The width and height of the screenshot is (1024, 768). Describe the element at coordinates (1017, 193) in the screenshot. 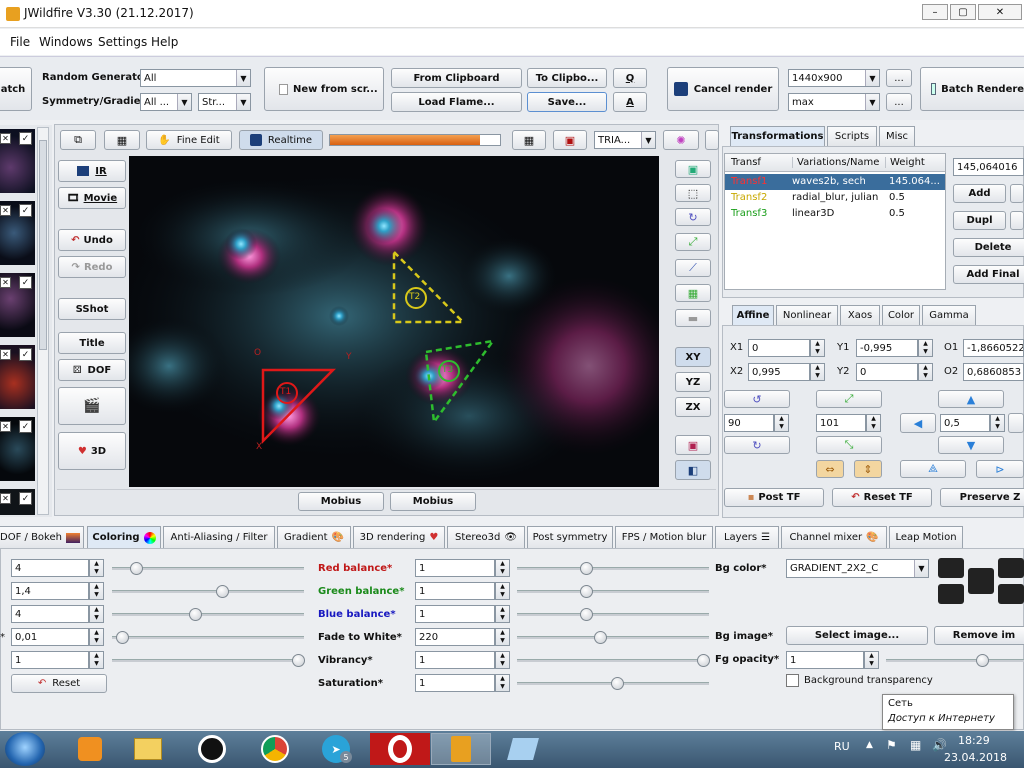

I see `add-linked-button` at that location.